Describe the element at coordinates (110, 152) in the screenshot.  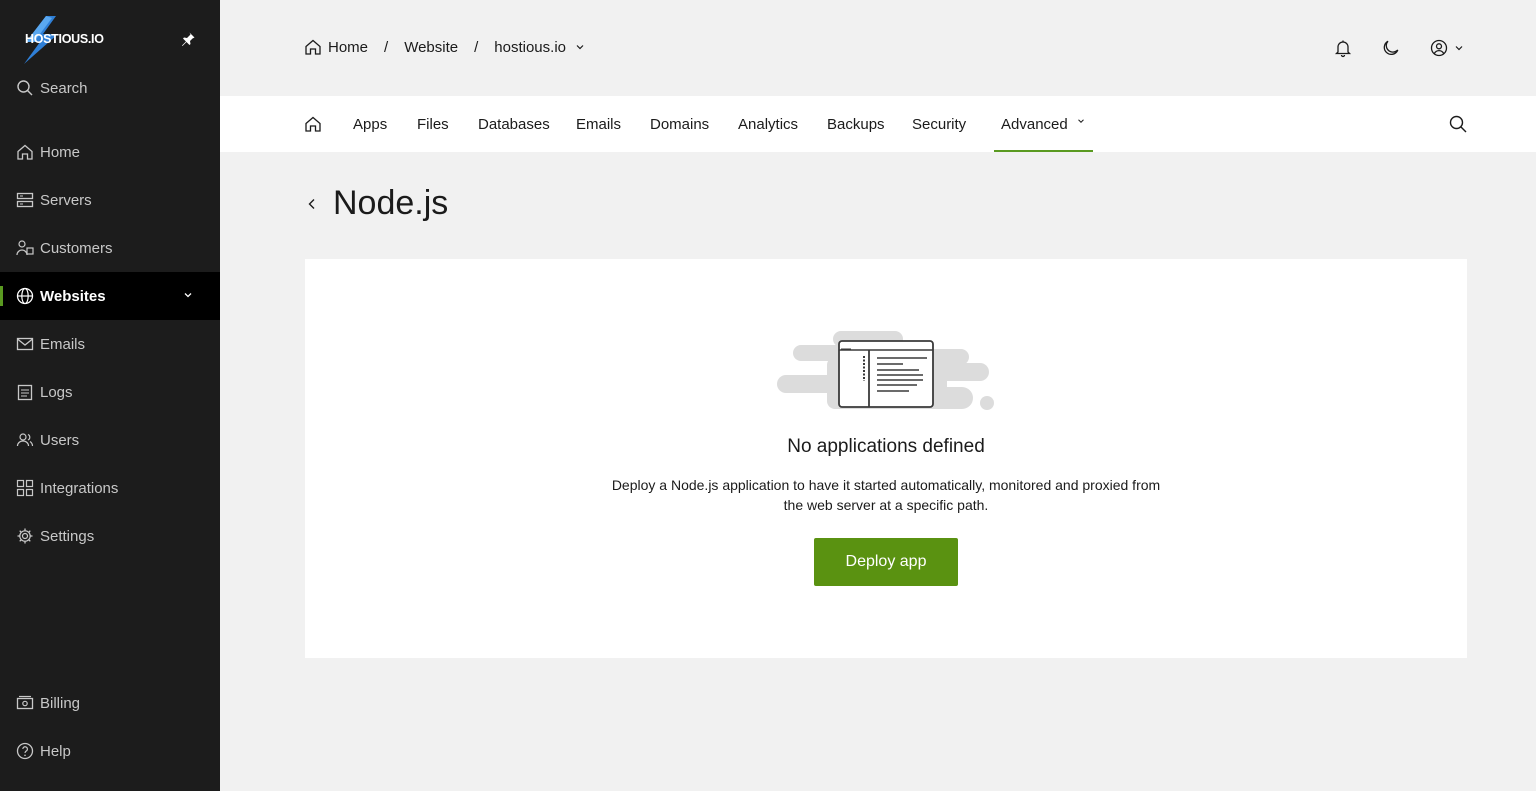
I see `sidebar-item-home: Home` at that location.